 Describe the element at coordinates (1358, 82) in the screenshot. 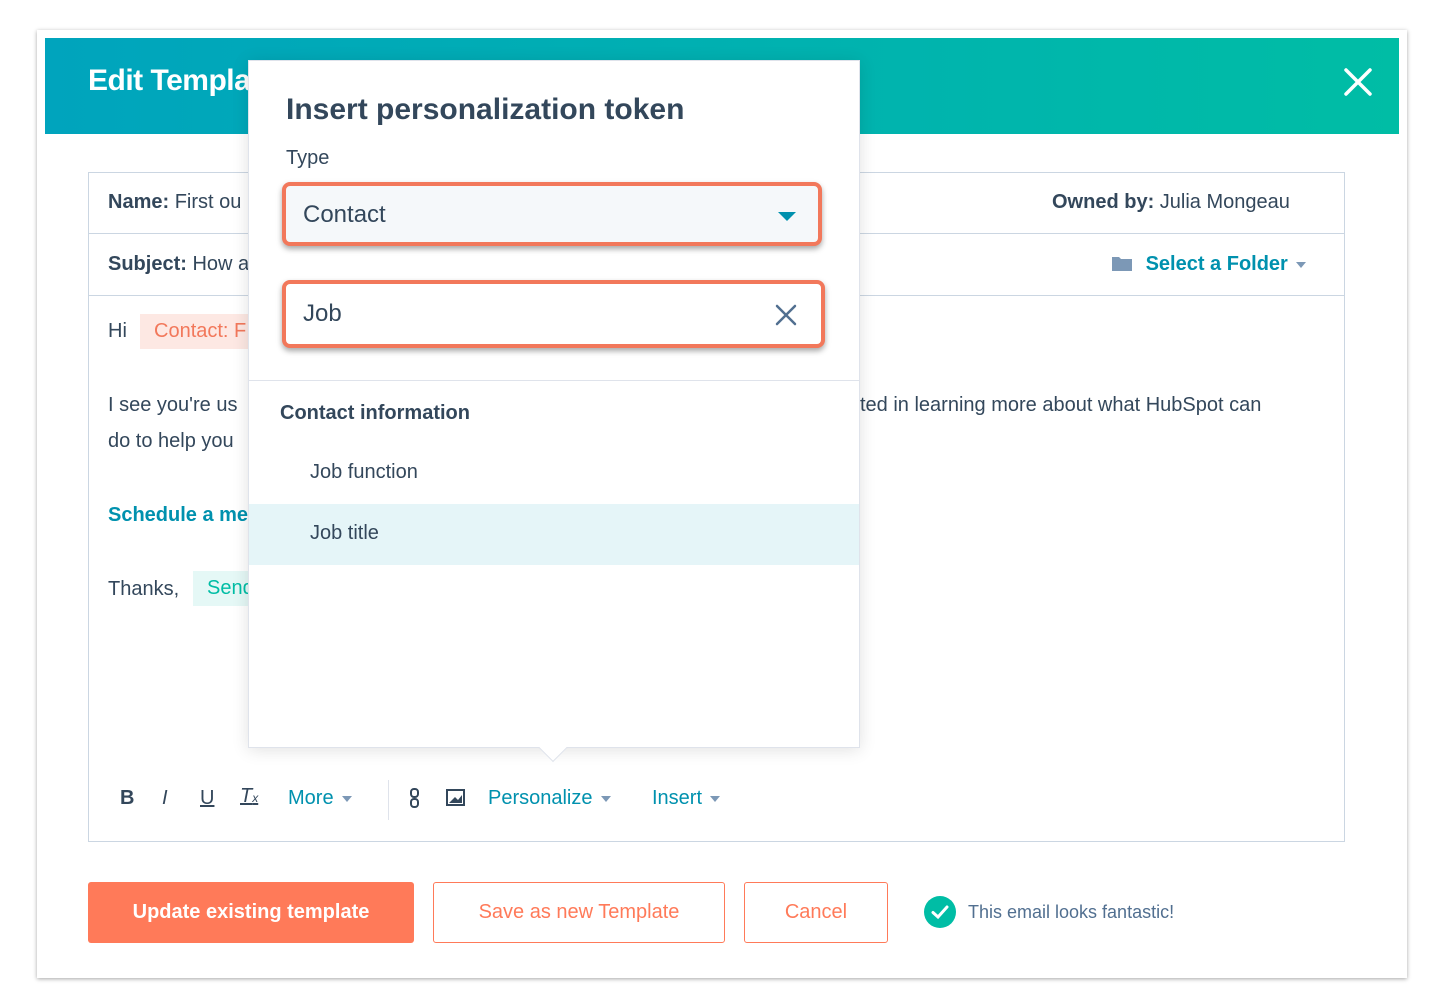

I see `close-icon` at that location.